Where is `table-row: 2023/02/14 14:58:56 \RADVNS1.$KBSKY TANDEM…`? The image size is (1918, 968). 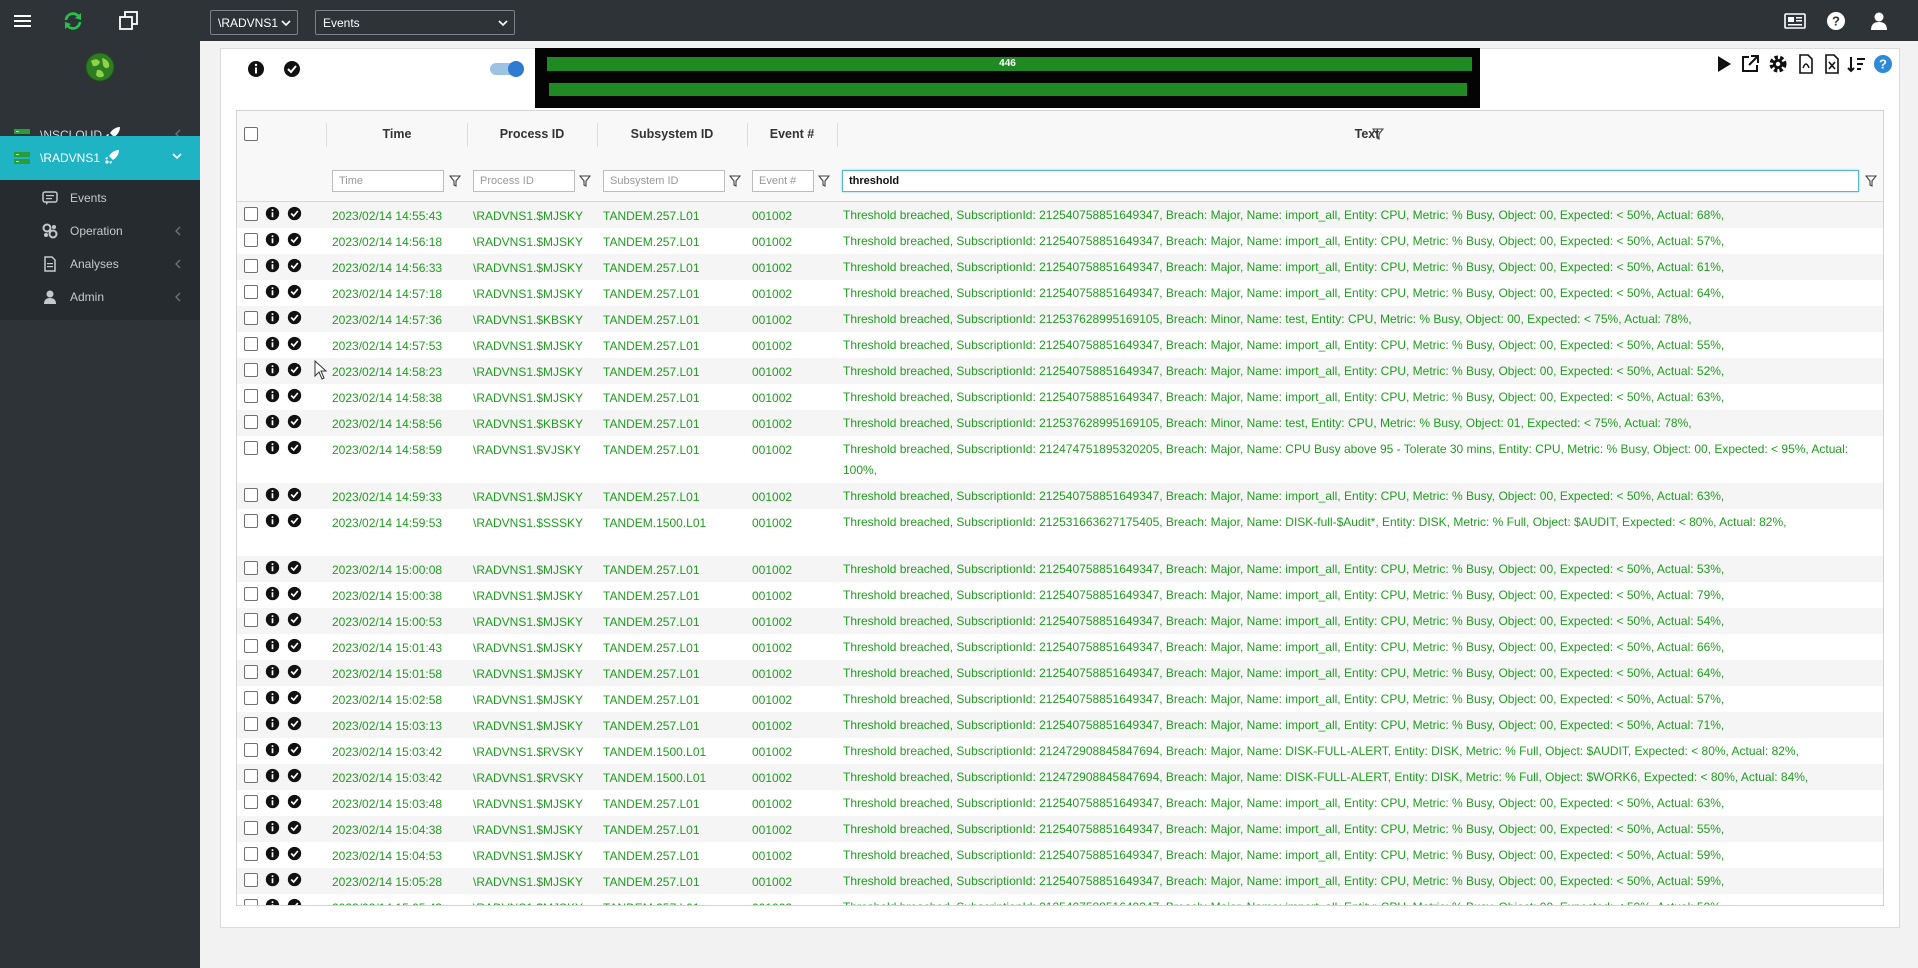
table-row: 2023/02/14 14:58:56 \RADVNS1.$KBSKY TANDEM… is located at coordinates (1060, 423).